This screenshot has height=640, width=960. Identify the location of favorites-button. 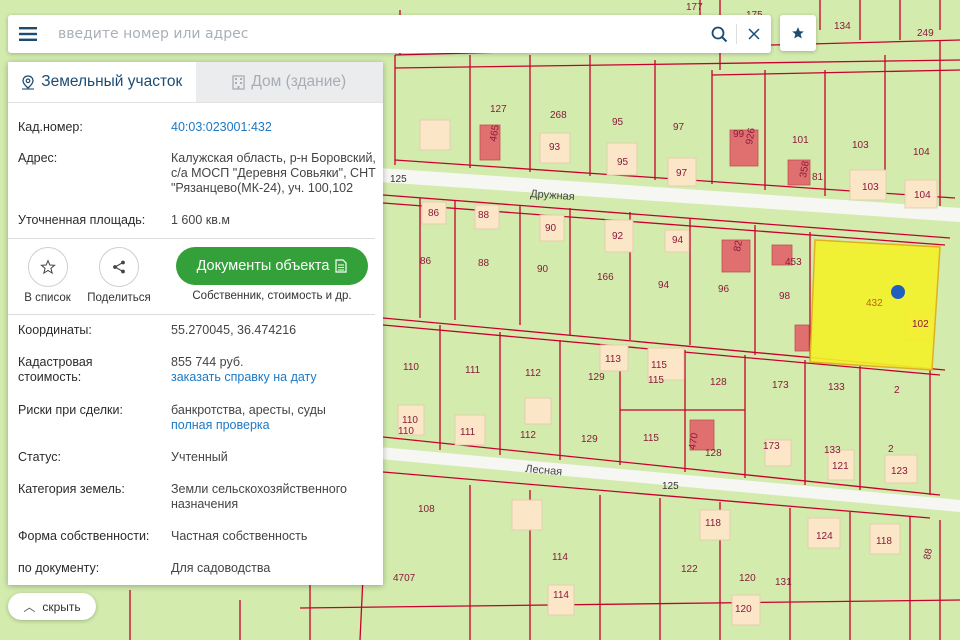
(798, 33).